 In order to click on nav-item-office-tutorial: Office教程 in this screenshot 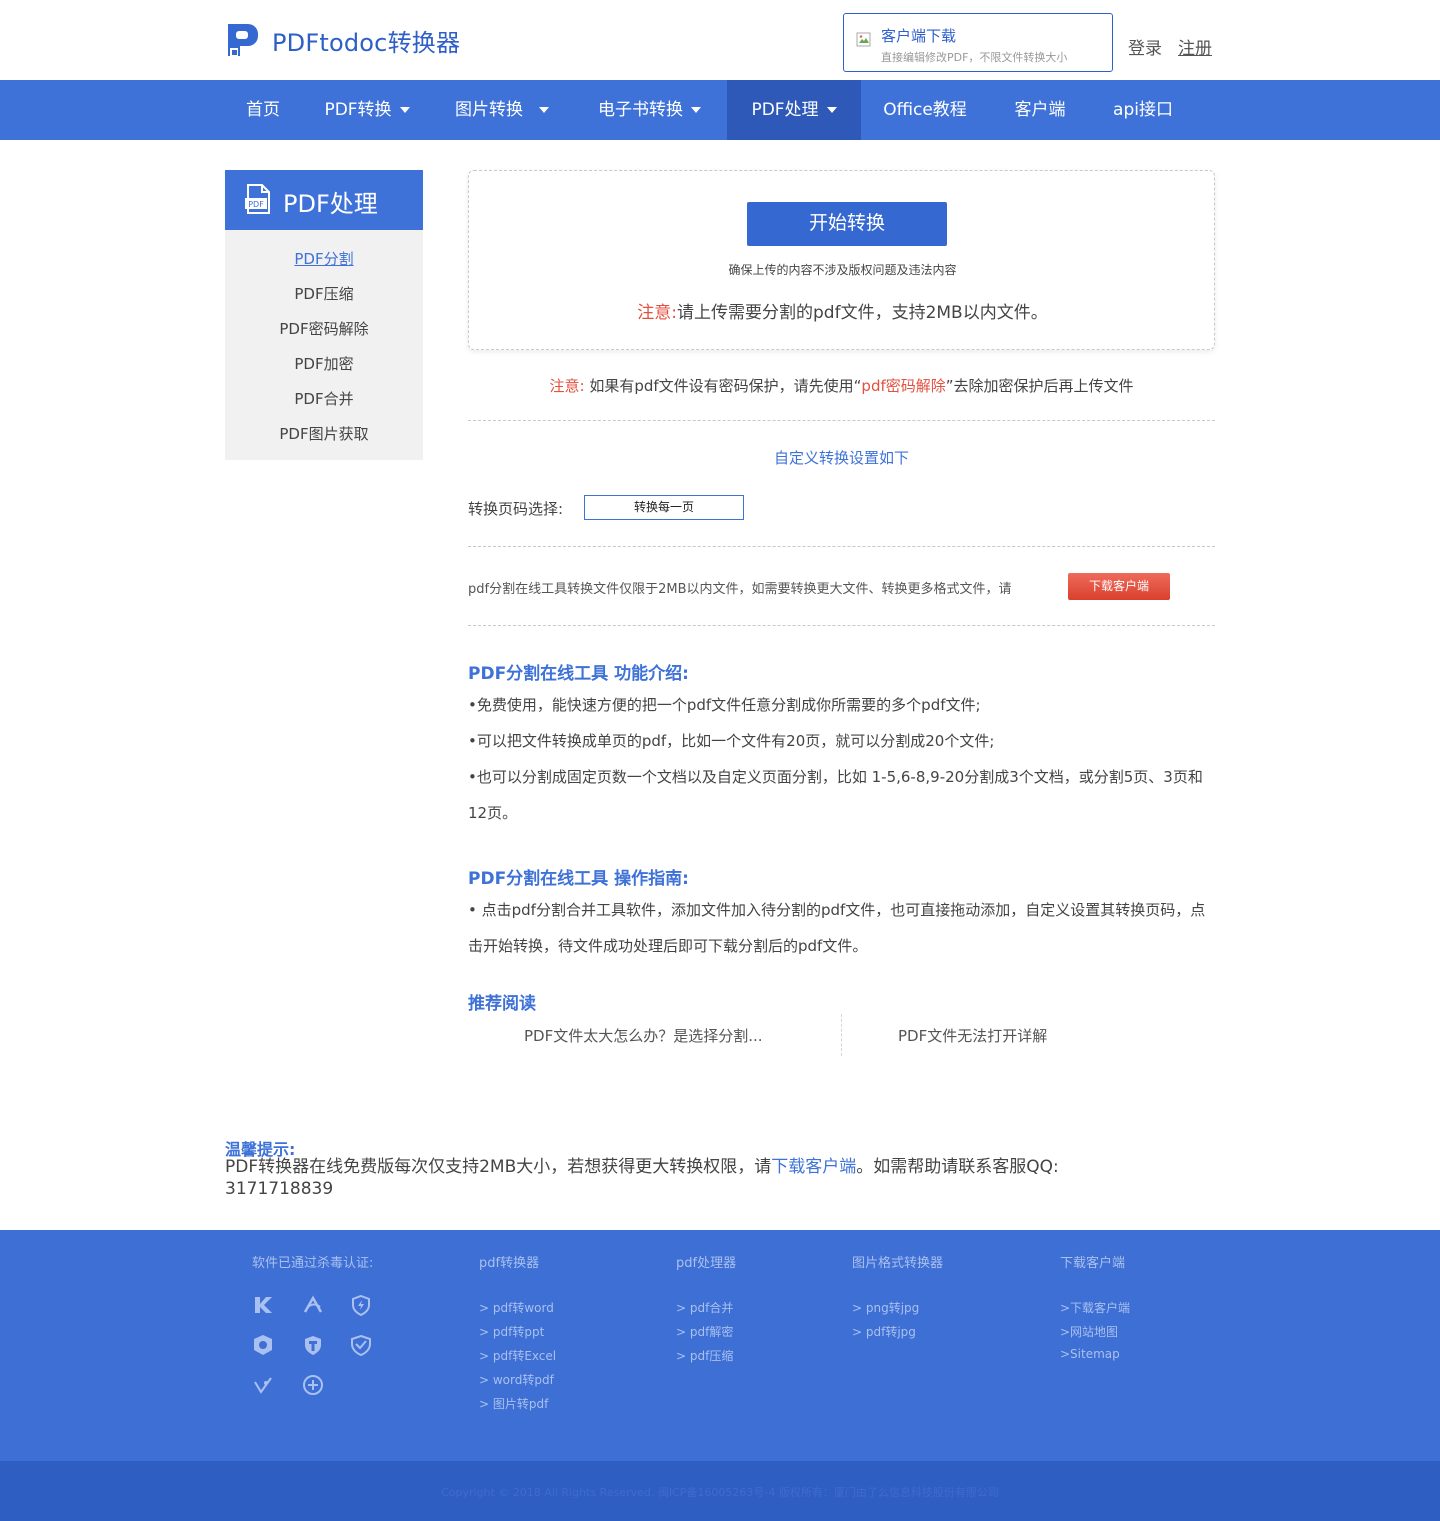, I will do `click(925, 110)`.